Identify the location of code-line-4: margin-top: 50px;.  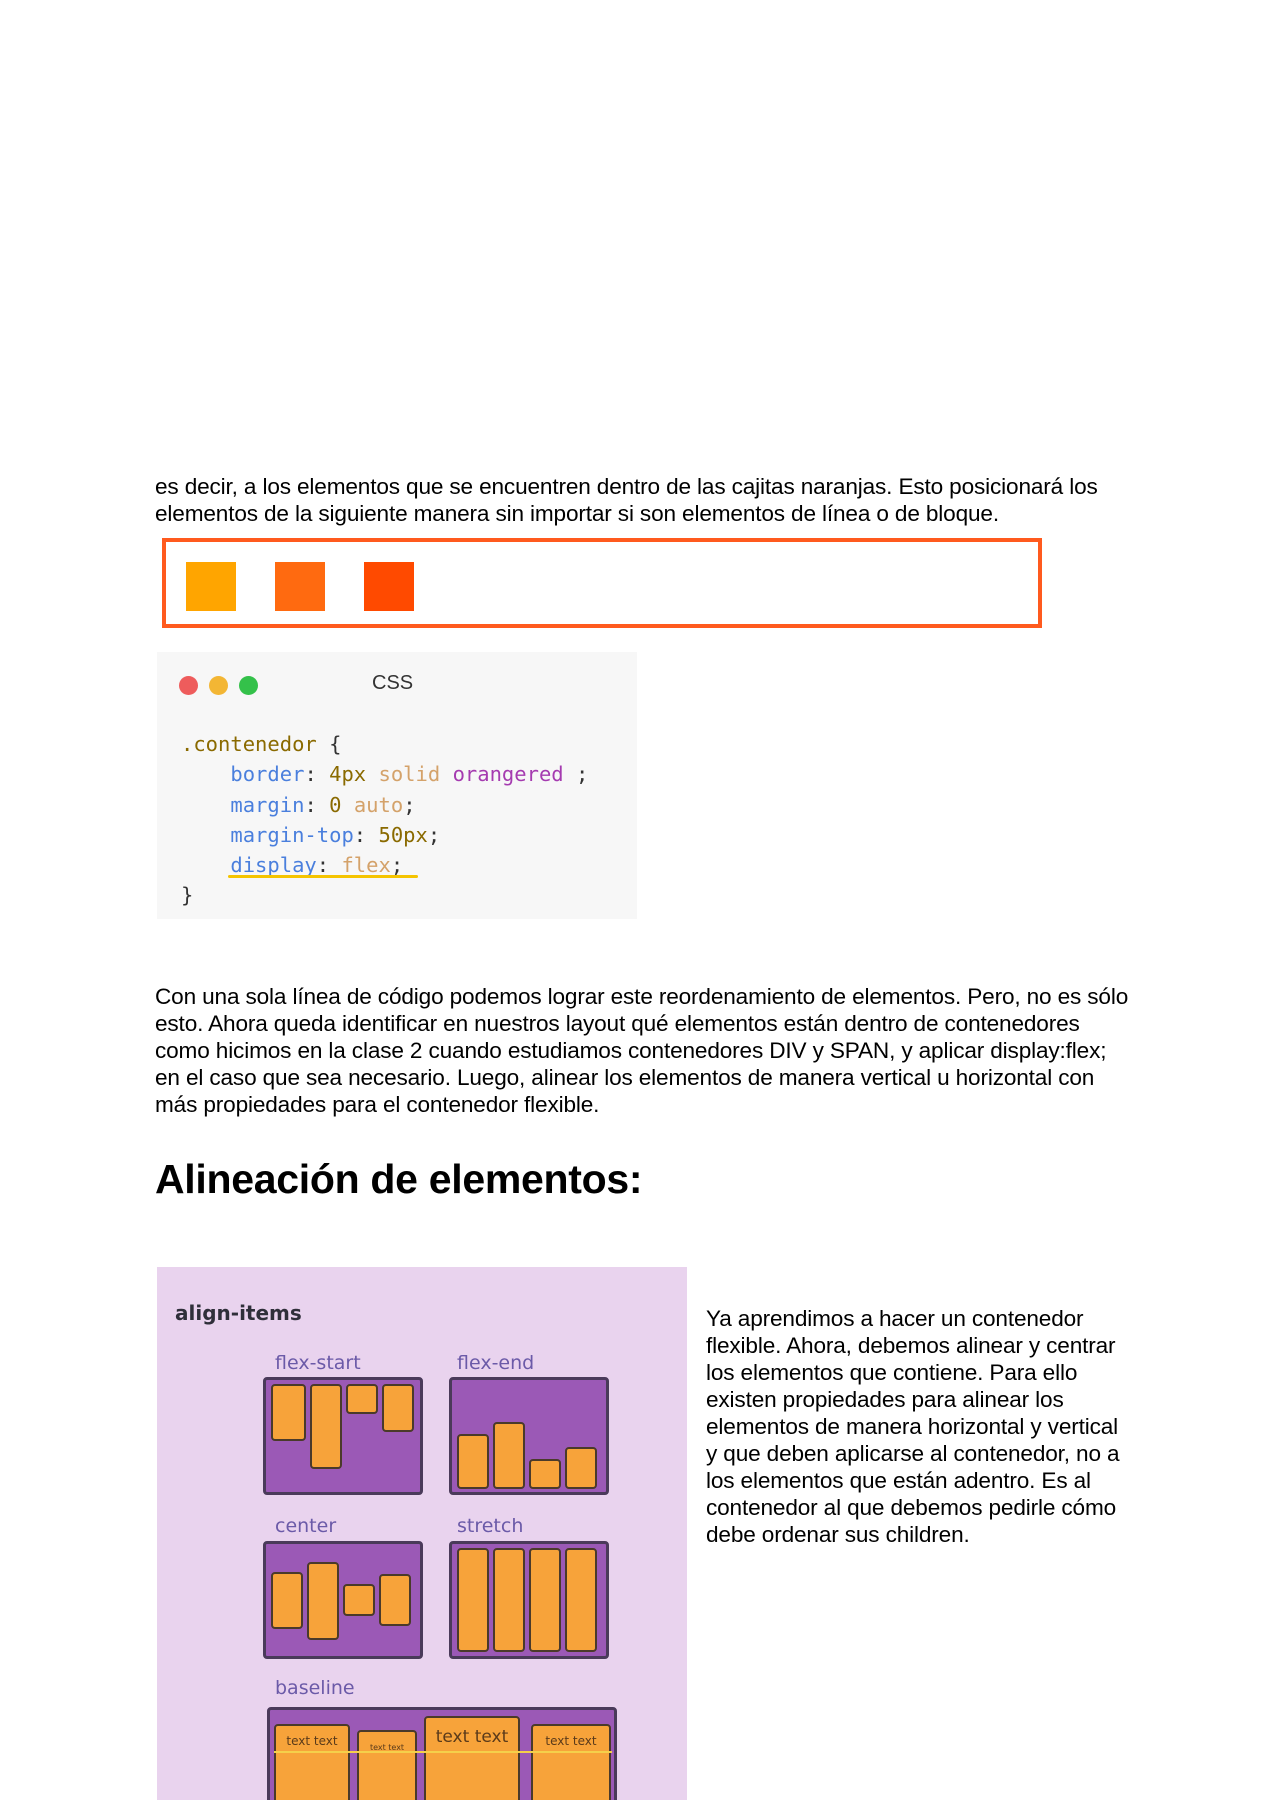
(335, 834).